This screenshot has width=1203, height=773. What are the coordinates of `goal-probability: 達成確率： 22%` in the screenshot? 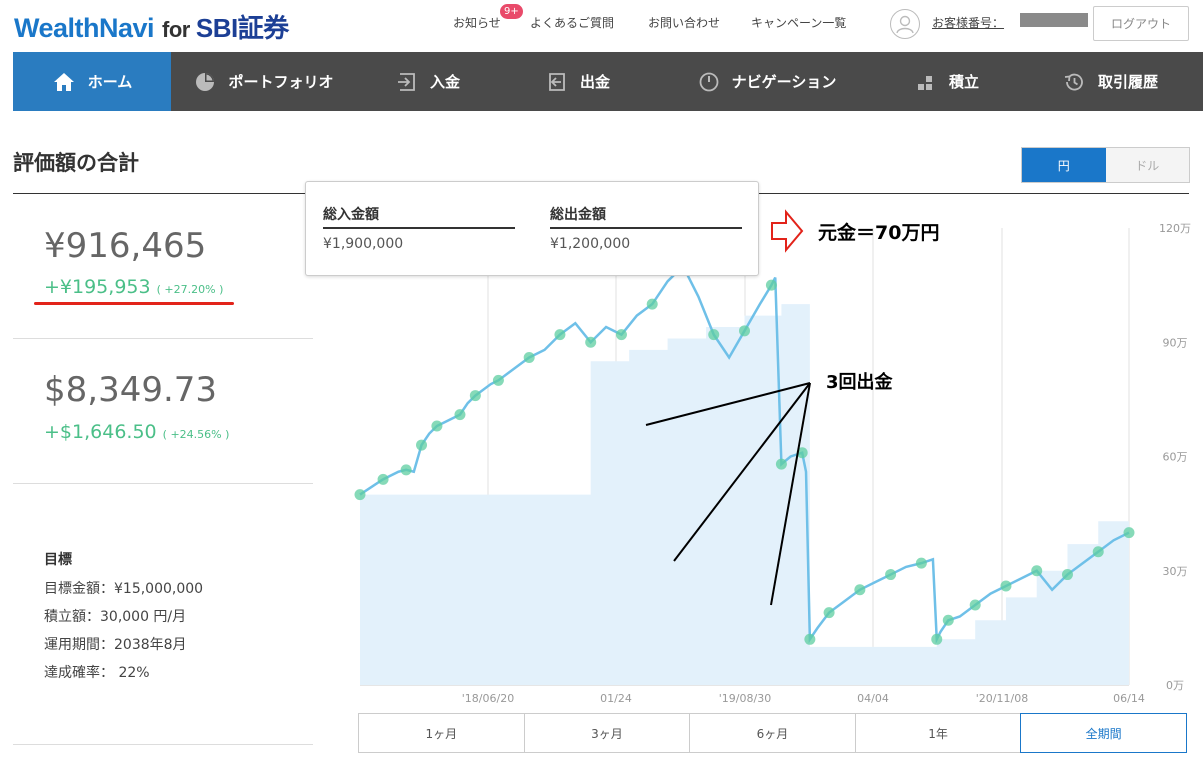 It's located at (97, 673).